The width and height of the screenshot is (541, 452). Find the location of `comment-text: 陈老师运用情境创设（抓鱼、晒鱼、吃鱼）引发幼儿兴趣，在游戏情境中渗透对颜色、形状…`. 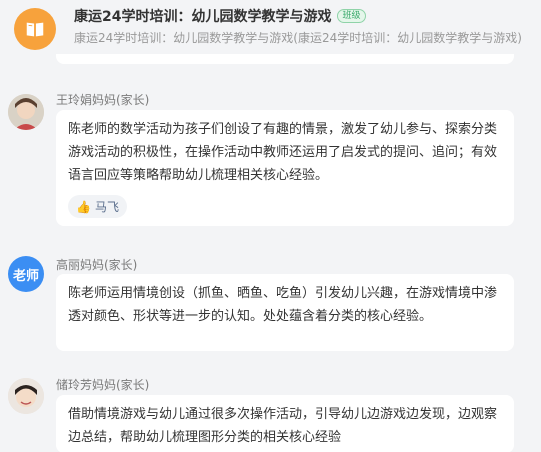

comment-text: 陈老师运用情境创设（抓鱼、晒鱼、吃鱼）引发幼儿兴趣，在游戏情境中渗透对颜色、形状… is located at coordinates (283, 305).